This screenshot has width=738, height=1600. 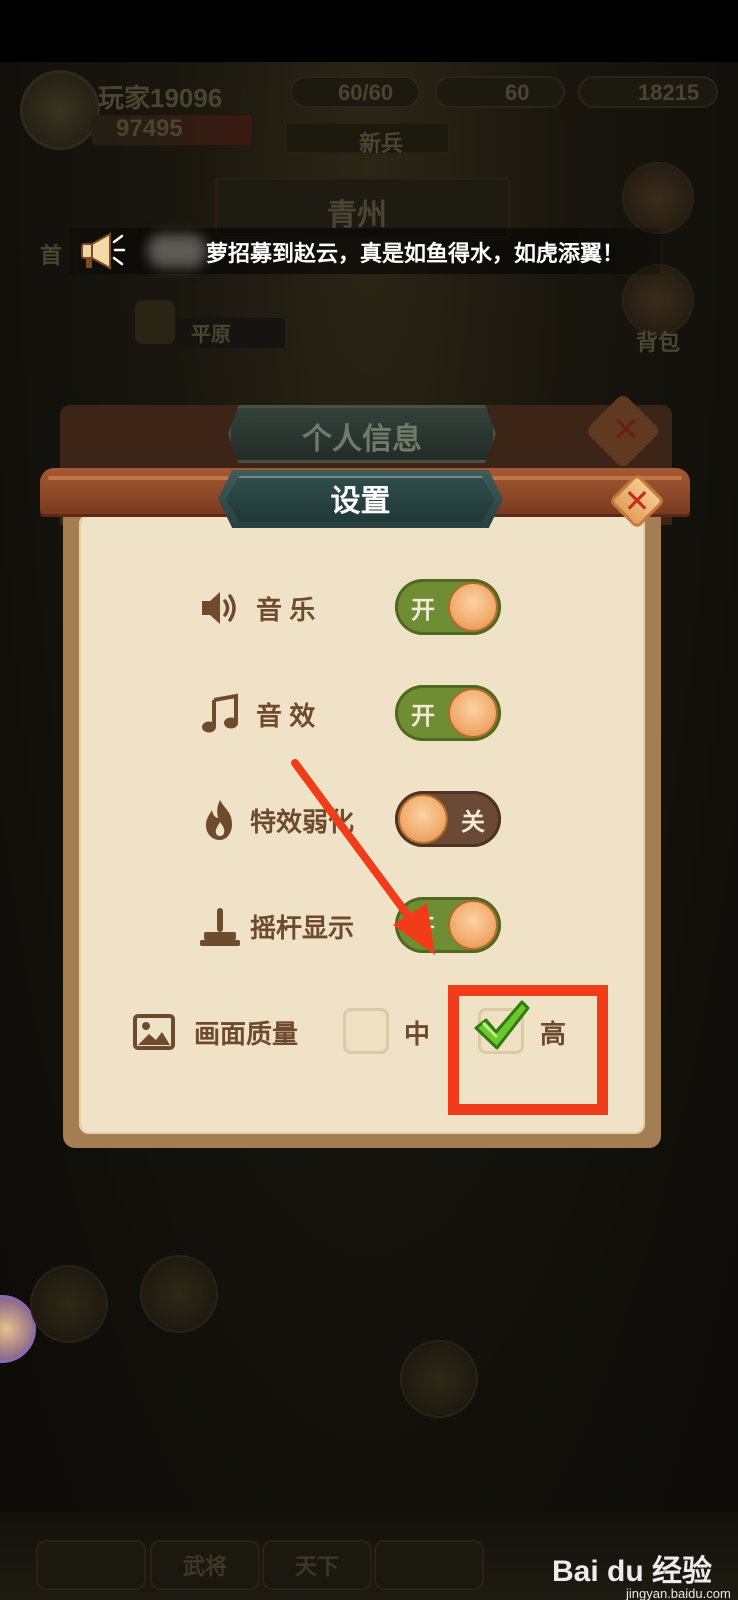 What do you see at coordinates (51, 255) in the screenshot?
I see `left-menu-label: 首` at bounding box center [51, 255].